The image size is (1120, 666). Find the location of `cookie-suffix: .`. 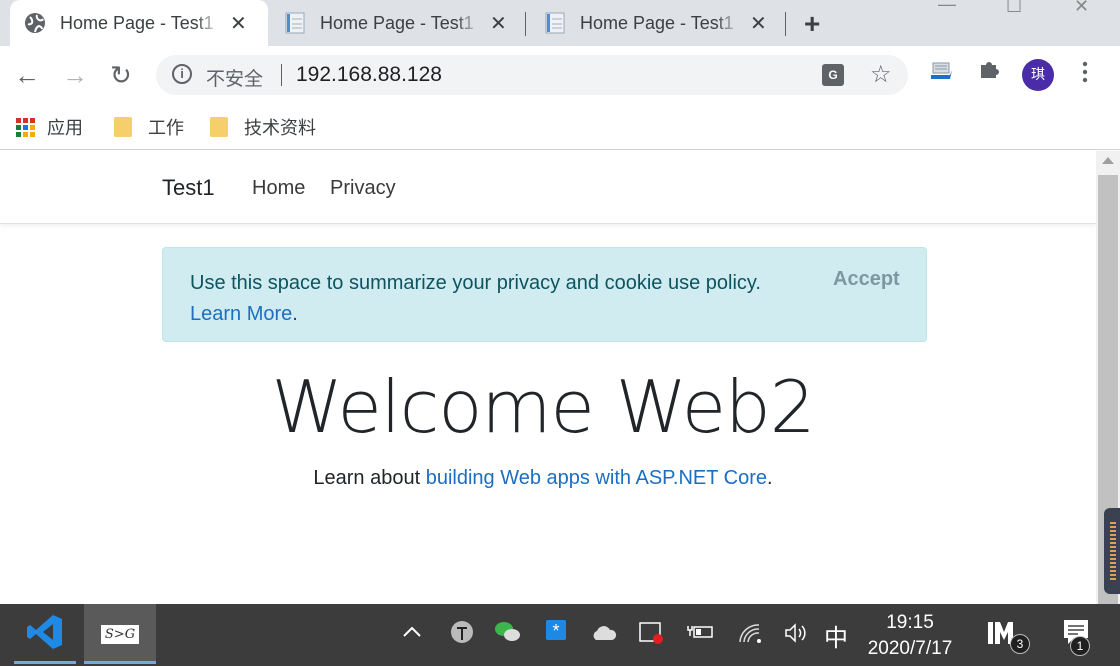

cookie-suffix: . is located at coordinates (295, 314).